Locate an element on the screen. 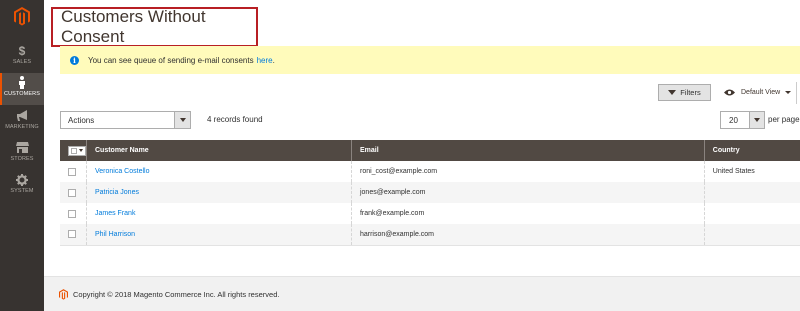  column-header-country: Country is located at coordinates (751, 150).